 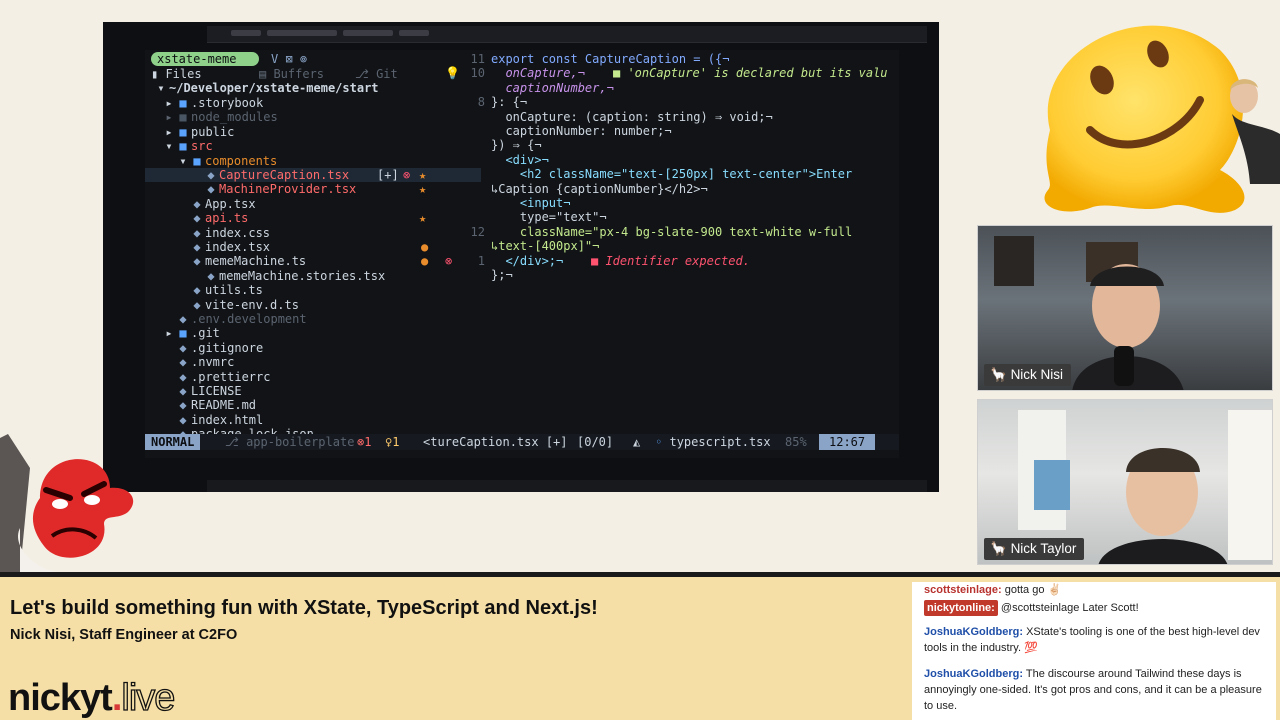 I want to click on tree-file: ◆ README.md, so click(x=299, y=405).